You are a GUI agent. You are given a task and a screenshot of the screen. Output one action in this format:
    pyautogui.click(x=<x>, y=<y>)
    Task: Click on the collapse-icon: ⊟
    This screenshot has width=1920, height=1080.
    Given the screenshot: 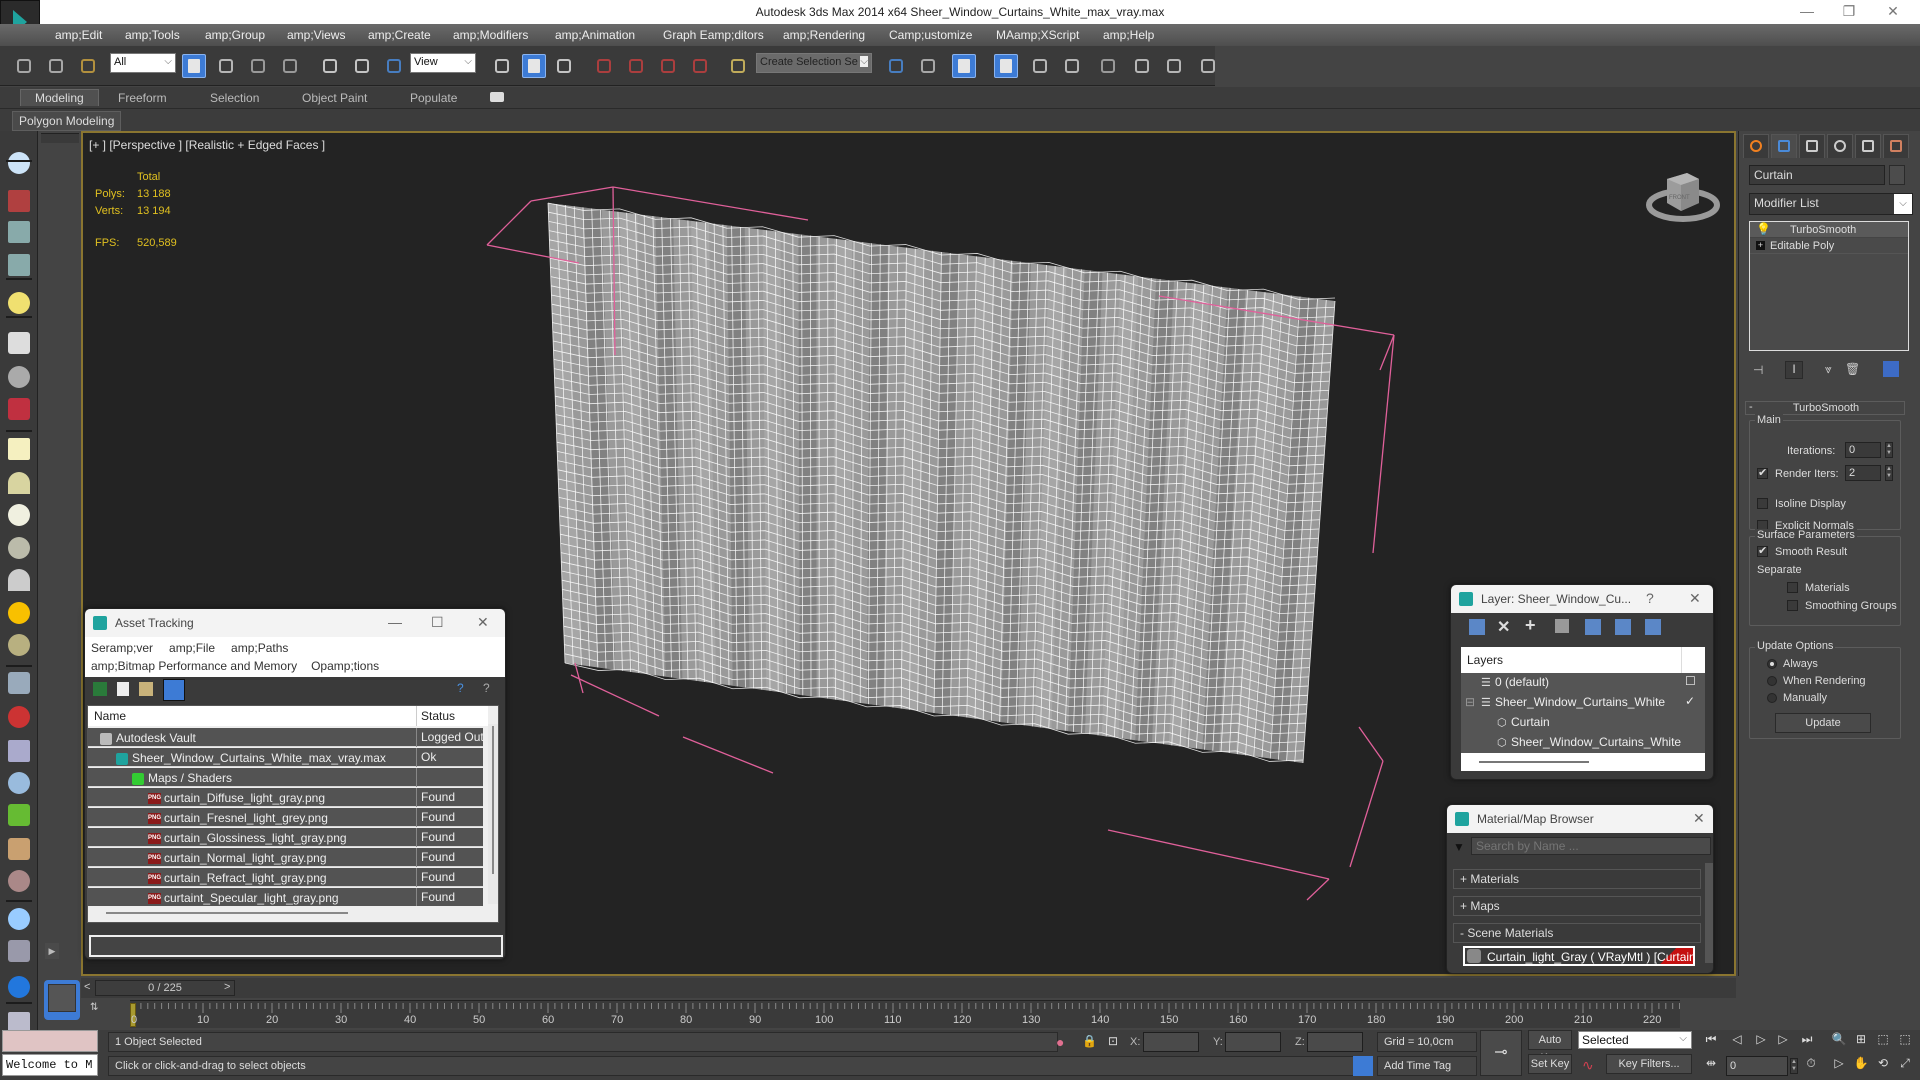 What is the action you would take?
    pyautogui.click(x=1470, y=702)
    